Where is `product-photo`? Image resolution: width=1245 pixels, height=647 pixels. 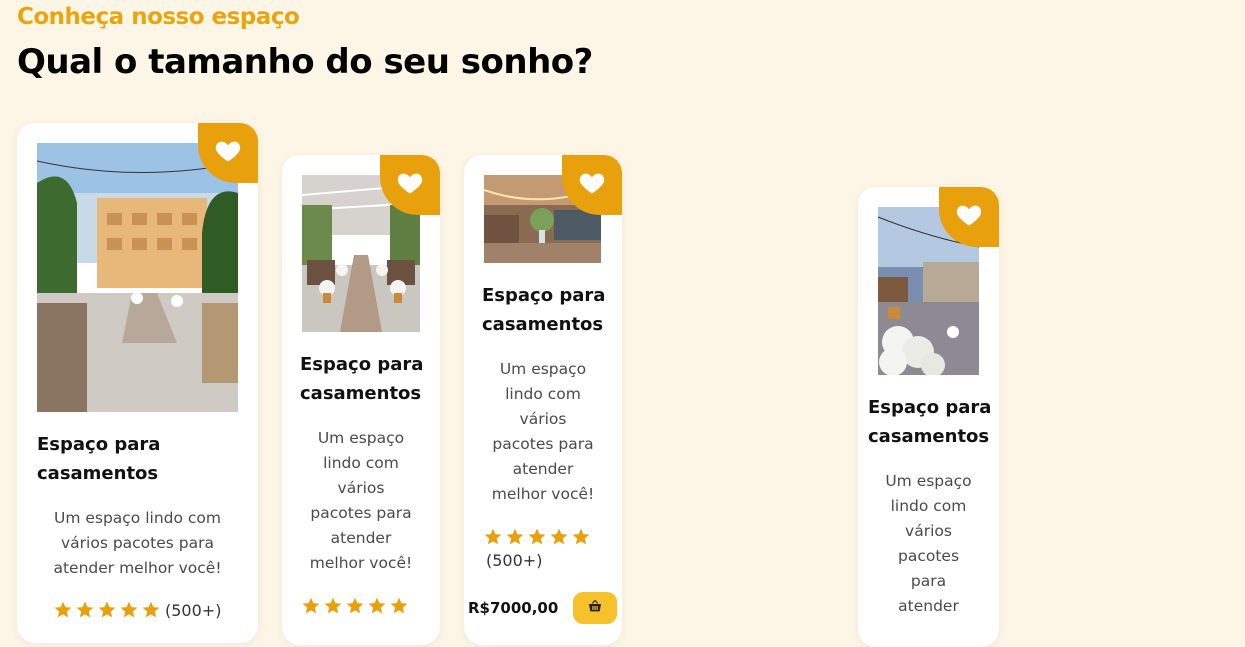 product-photo is located at coordinates (137, 277).